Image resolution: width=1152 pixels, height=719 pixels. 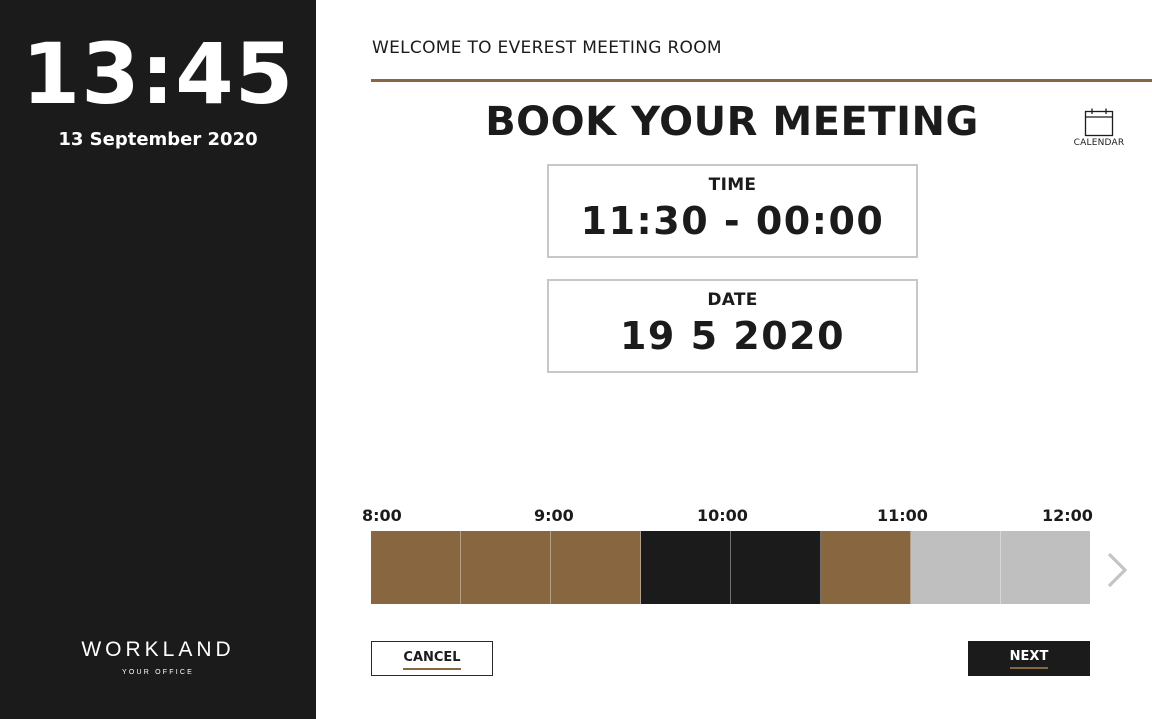 I want to click on logo-wordmark: WORKLAND, so click(x=158, y=649).